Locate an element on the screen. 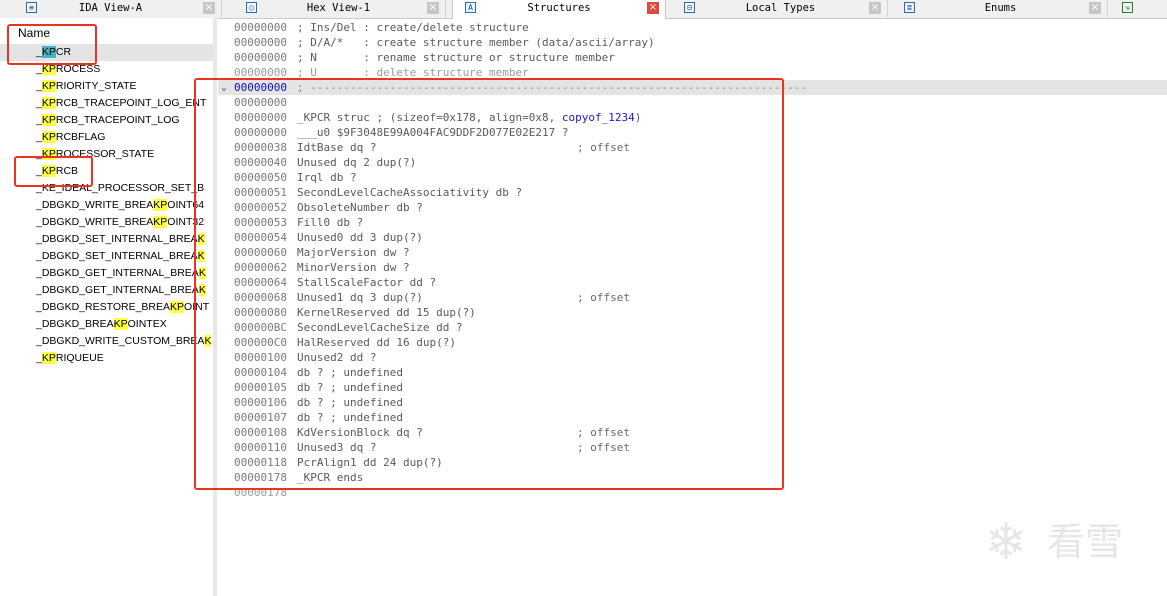  item-name-suffix: RCB_TRACEPOINT_LOG is located at coordinates (117, 120).